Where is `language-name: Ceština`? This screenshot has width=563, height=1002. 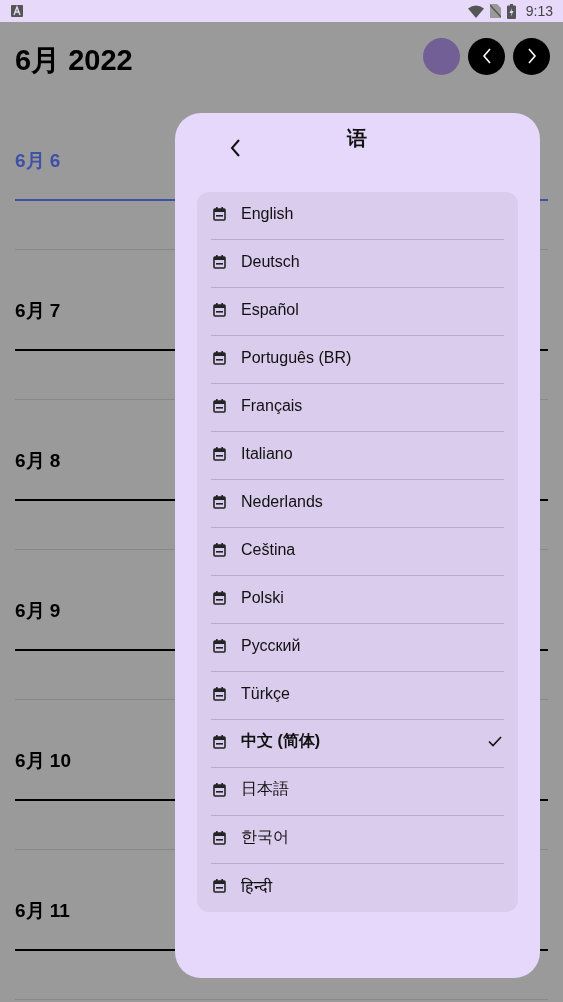
language-name: Ceština is located at coordinates (269, 549).